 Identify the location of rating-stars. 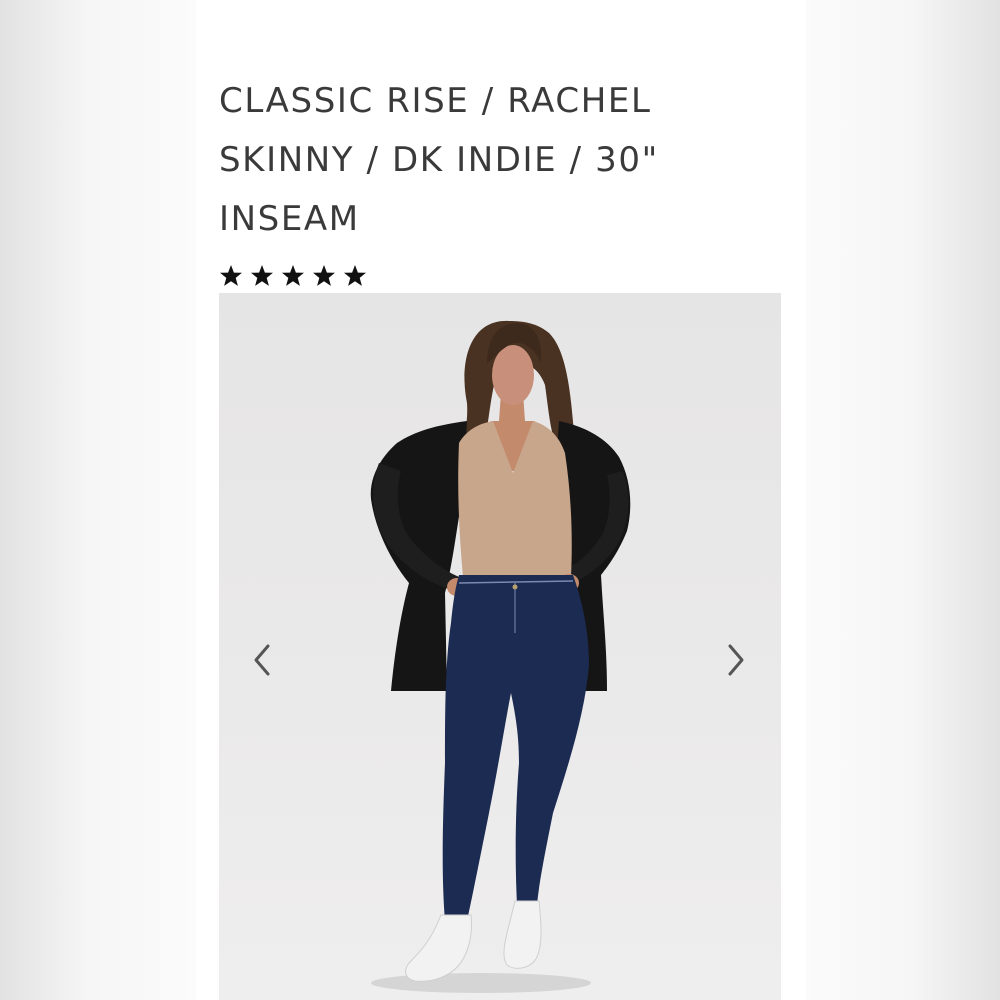
(293, 276).